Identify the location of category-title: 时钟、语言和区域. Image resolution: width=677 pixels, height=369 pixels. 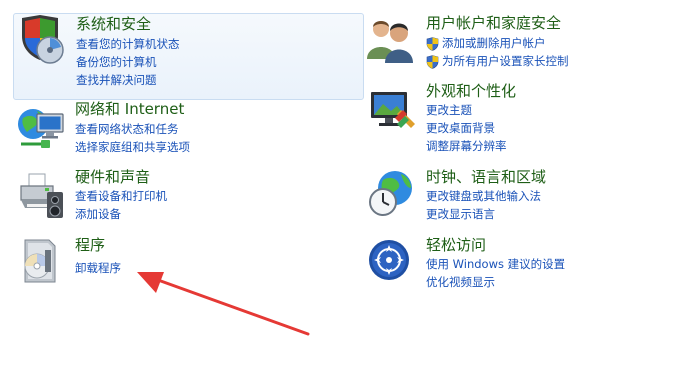
(486, 177).